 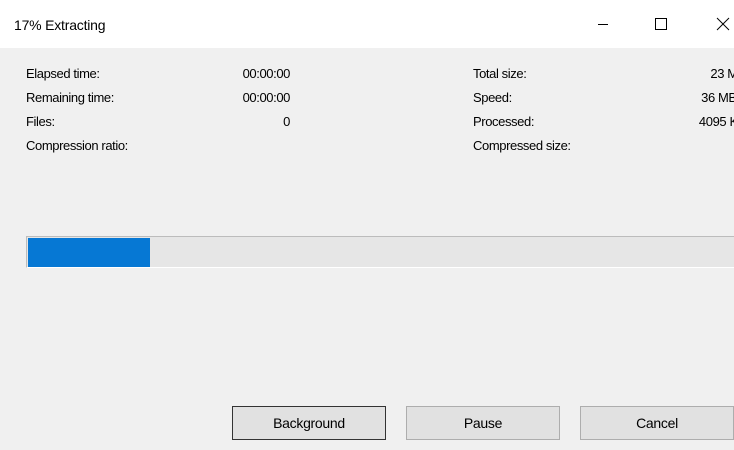 I want to click on remaining-time-value: 00:00:00, so click(x=266, y=97).